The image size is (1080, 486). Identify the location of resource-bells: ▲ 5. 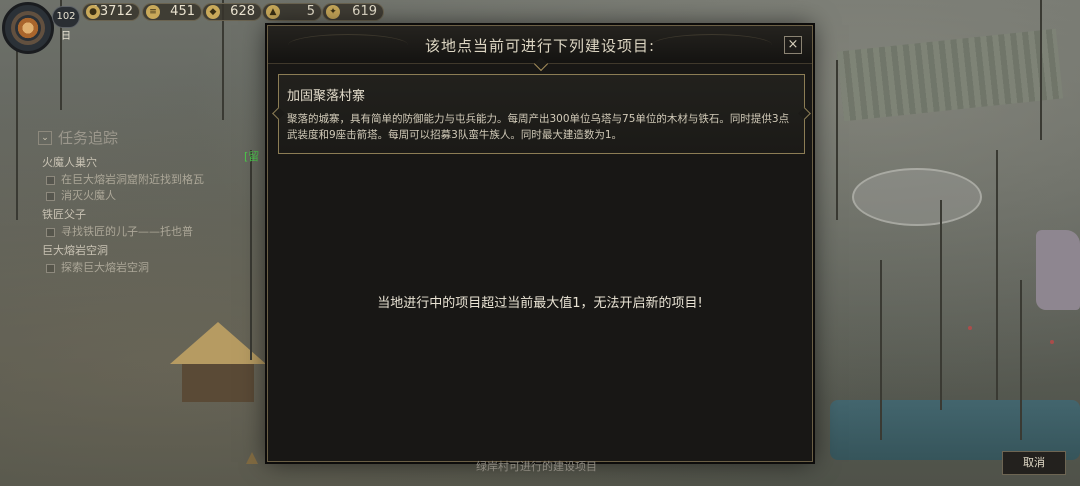
(292, 12).